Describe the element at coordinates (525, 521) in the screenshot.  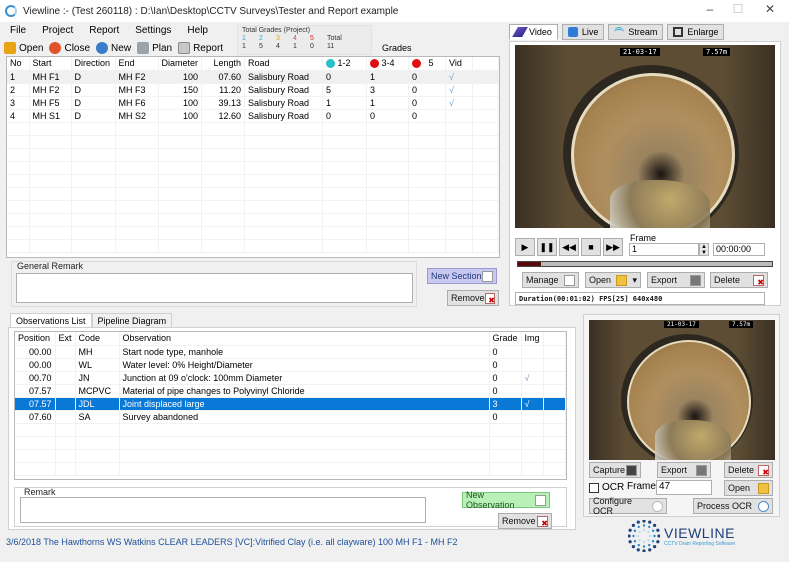
I see `remove-observation-button: Remove` at that location.